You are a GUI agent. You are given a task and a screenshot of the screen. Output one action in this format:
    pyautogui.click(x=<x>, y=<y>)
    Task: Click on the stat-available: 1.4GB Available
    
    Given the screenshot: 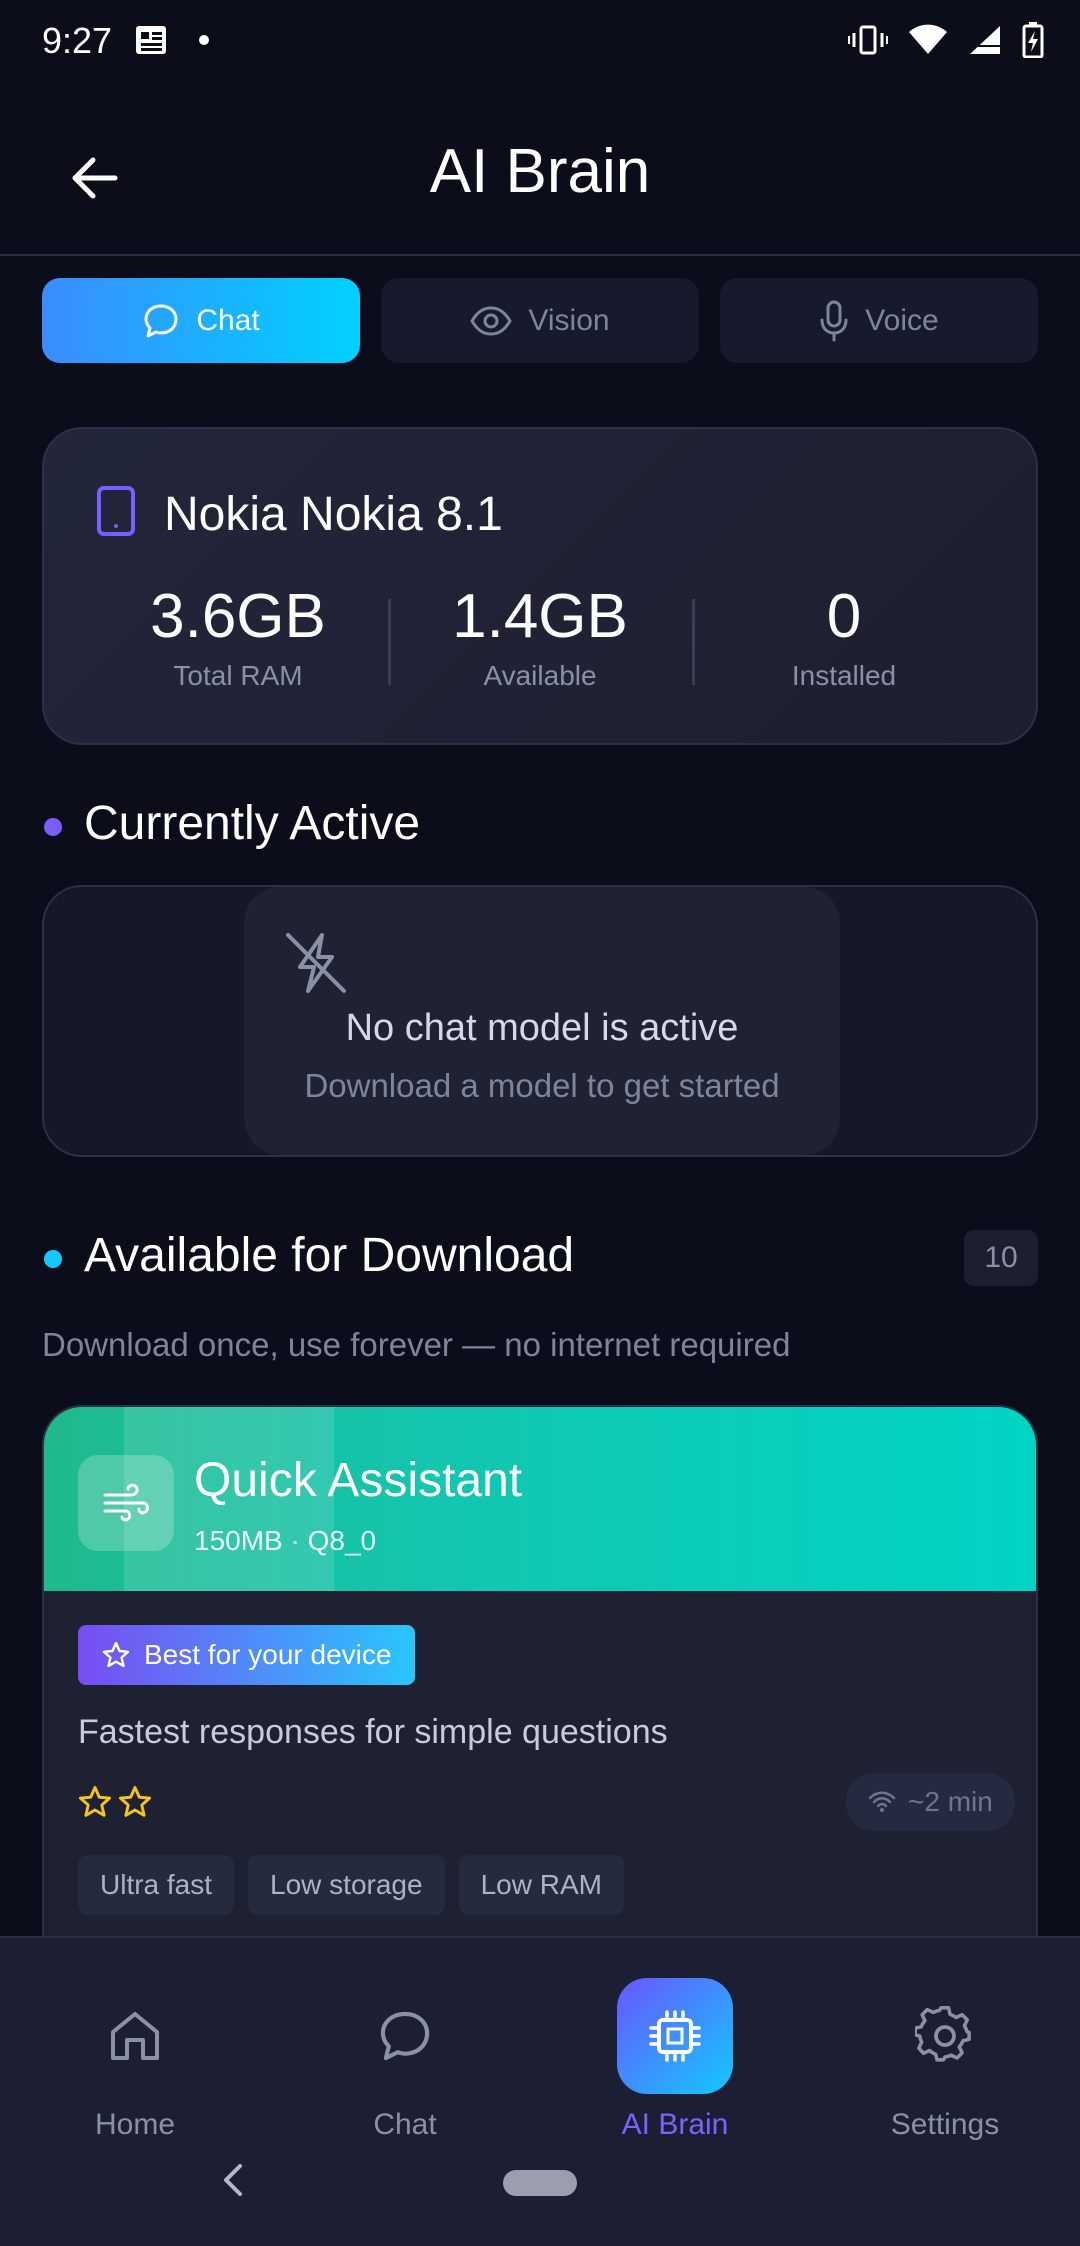 What is the action you would take?
    pyautogui.click(x=540, y=636)
    